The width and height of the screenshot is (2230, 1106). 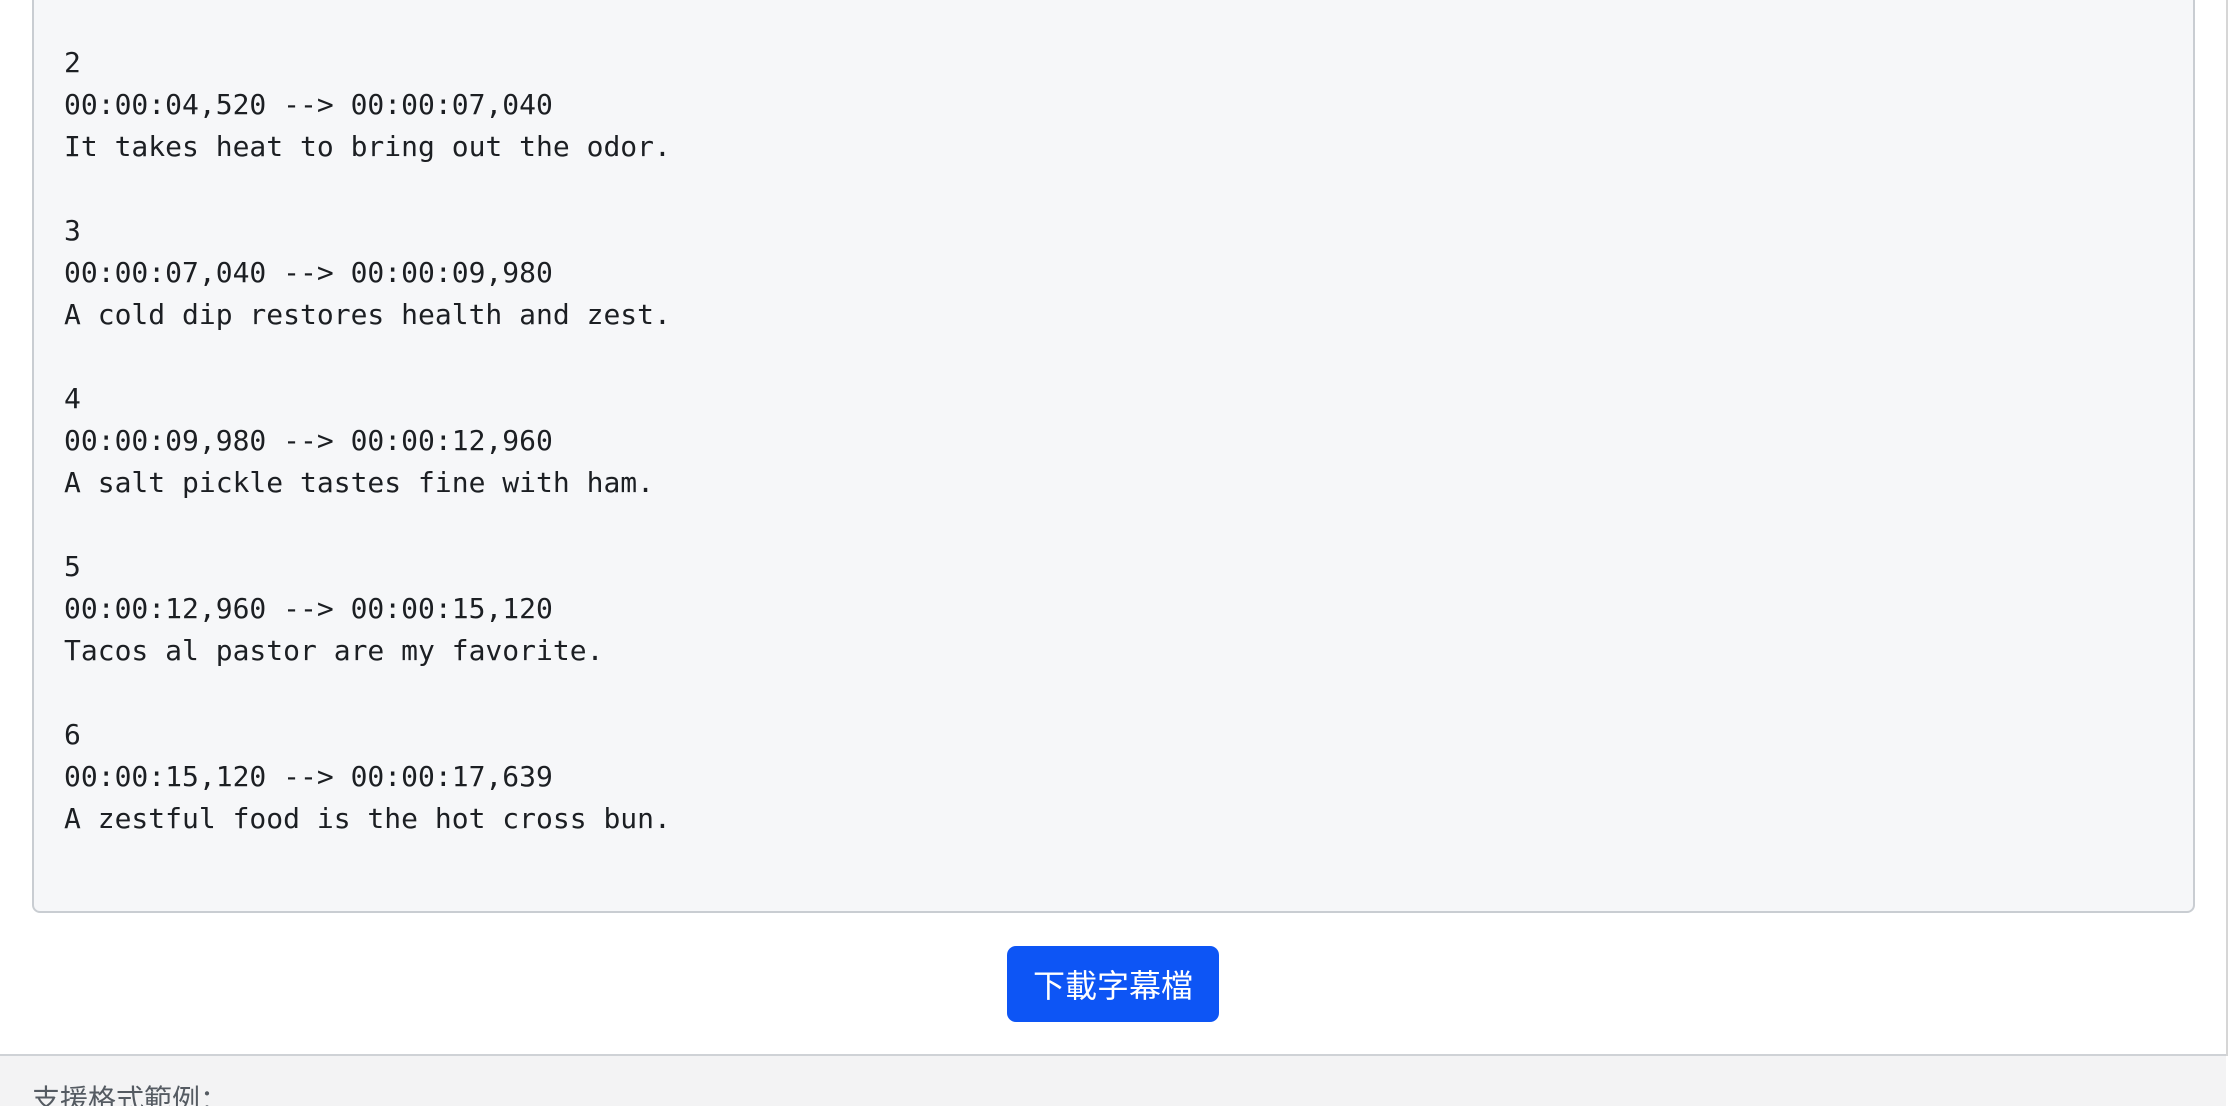 I want to click on cue-index: 3, so click(x=72, y=230).